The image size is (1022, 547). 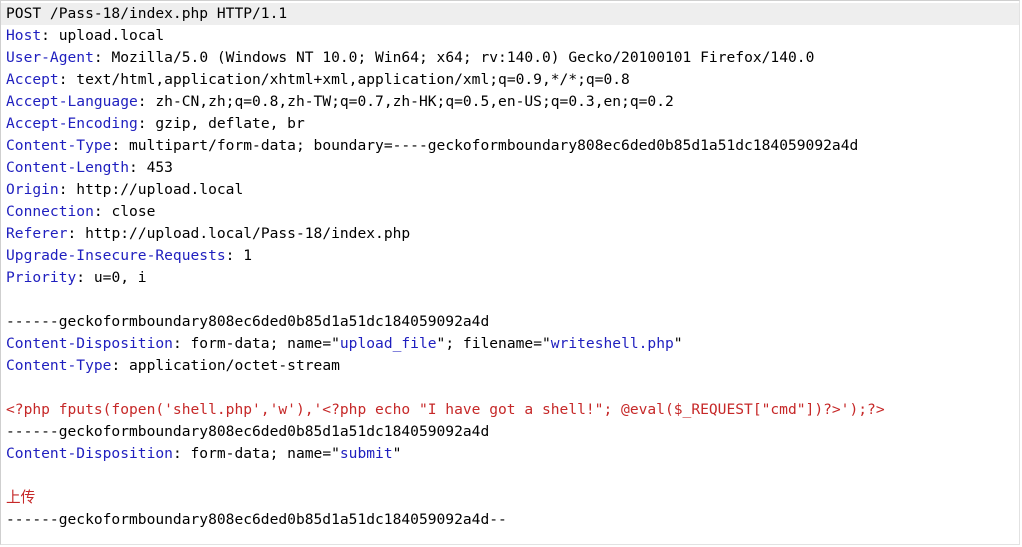 I want to click on header-line-accept-encoding: Accept-Encoding: gzip, deflate, br, so click(x=155, y=123).